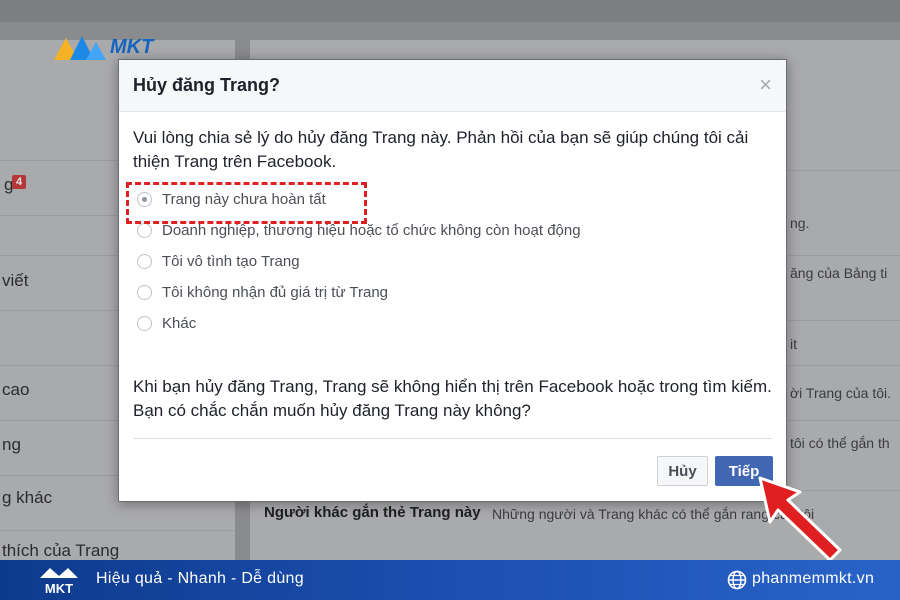  Describe the element at coordinates (207, 85) in the screenshot. I see `dialog-title: Hủy đăng Trang?` at that location.